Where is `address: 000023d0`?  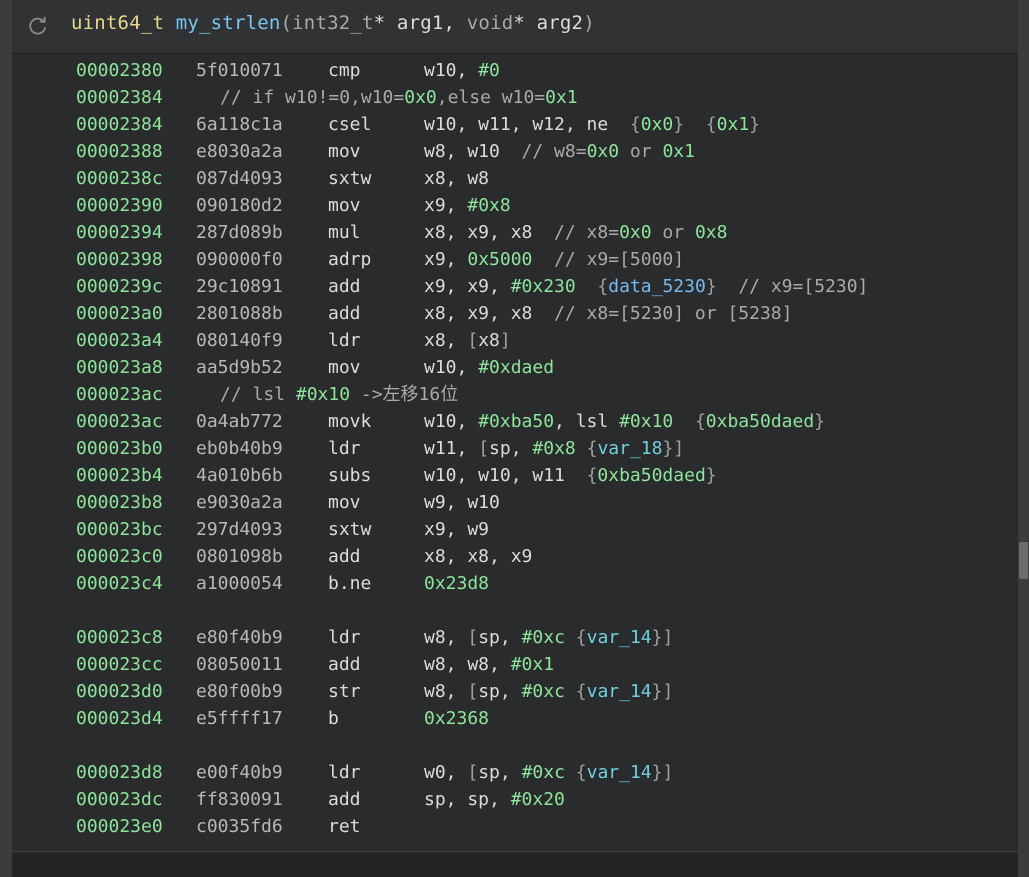 address: 000023d0 is located at coordinates (119, 691).